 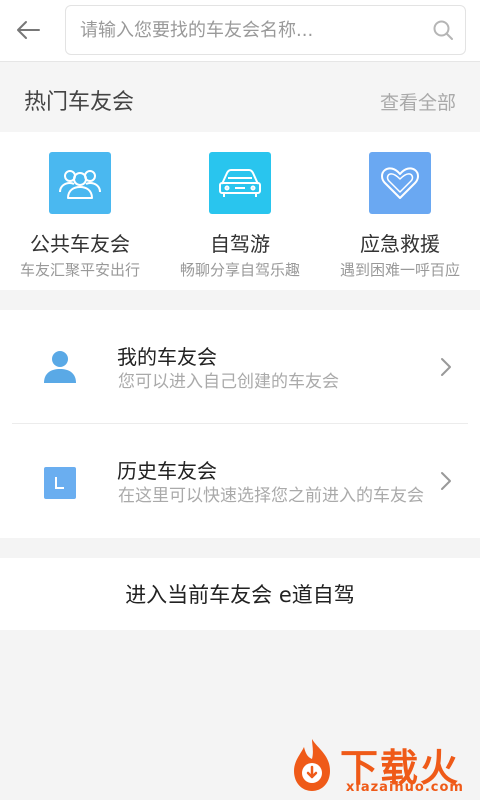 What do you see at coordinates (243, 30) in the screenshot?
I see `search-input` at bounding box center [243, 30].